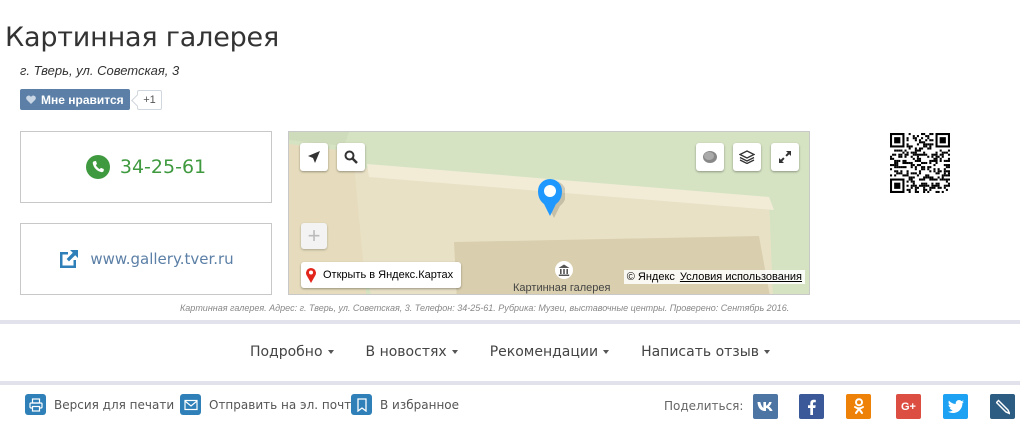 The width and height of the screenshot is (1020, 424). I want to click on copyright-text: © Яндекс, so click(650, 277).